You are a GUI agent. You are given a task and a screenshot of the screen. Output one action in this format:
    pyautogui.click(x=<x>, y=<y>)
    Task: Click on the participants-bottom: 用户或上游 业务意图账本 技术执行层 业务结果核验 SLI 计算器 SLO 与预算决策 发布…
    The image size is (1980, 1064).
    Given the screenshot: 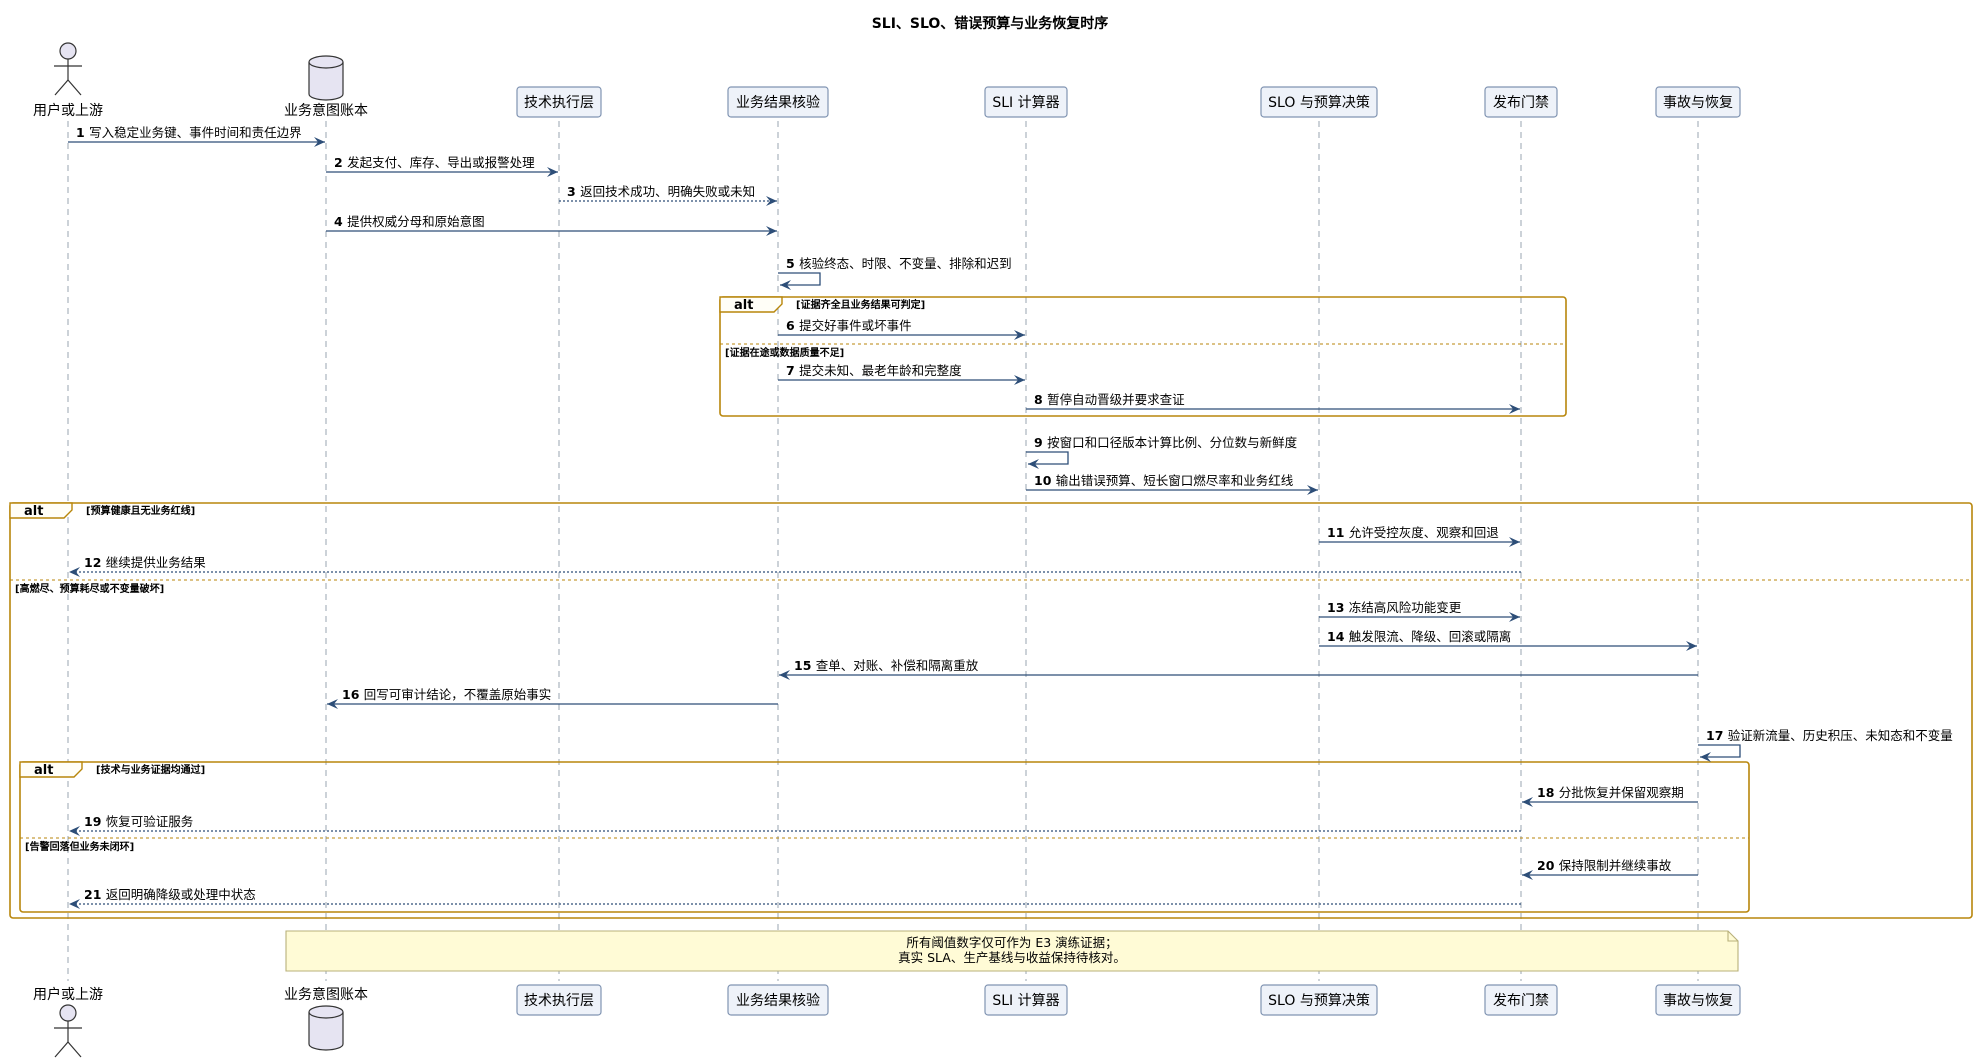 What is the action you would take?
    pyautogui.click(x=887, y=1021)
    